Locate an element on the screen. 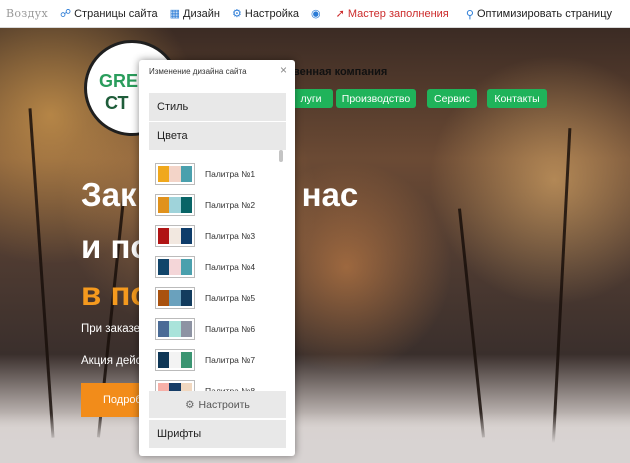 The image size is (630, 463). palette-item: Палитра №5 is located at coordinates (213, 297).